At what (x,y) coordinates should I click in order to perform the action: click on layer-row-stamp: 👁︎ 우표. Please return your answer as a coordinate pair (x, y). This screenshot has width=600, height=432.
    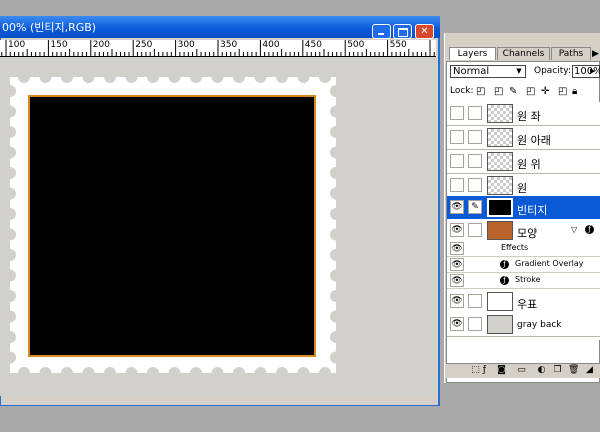
    Looking at the image, I should click on (523, 302).